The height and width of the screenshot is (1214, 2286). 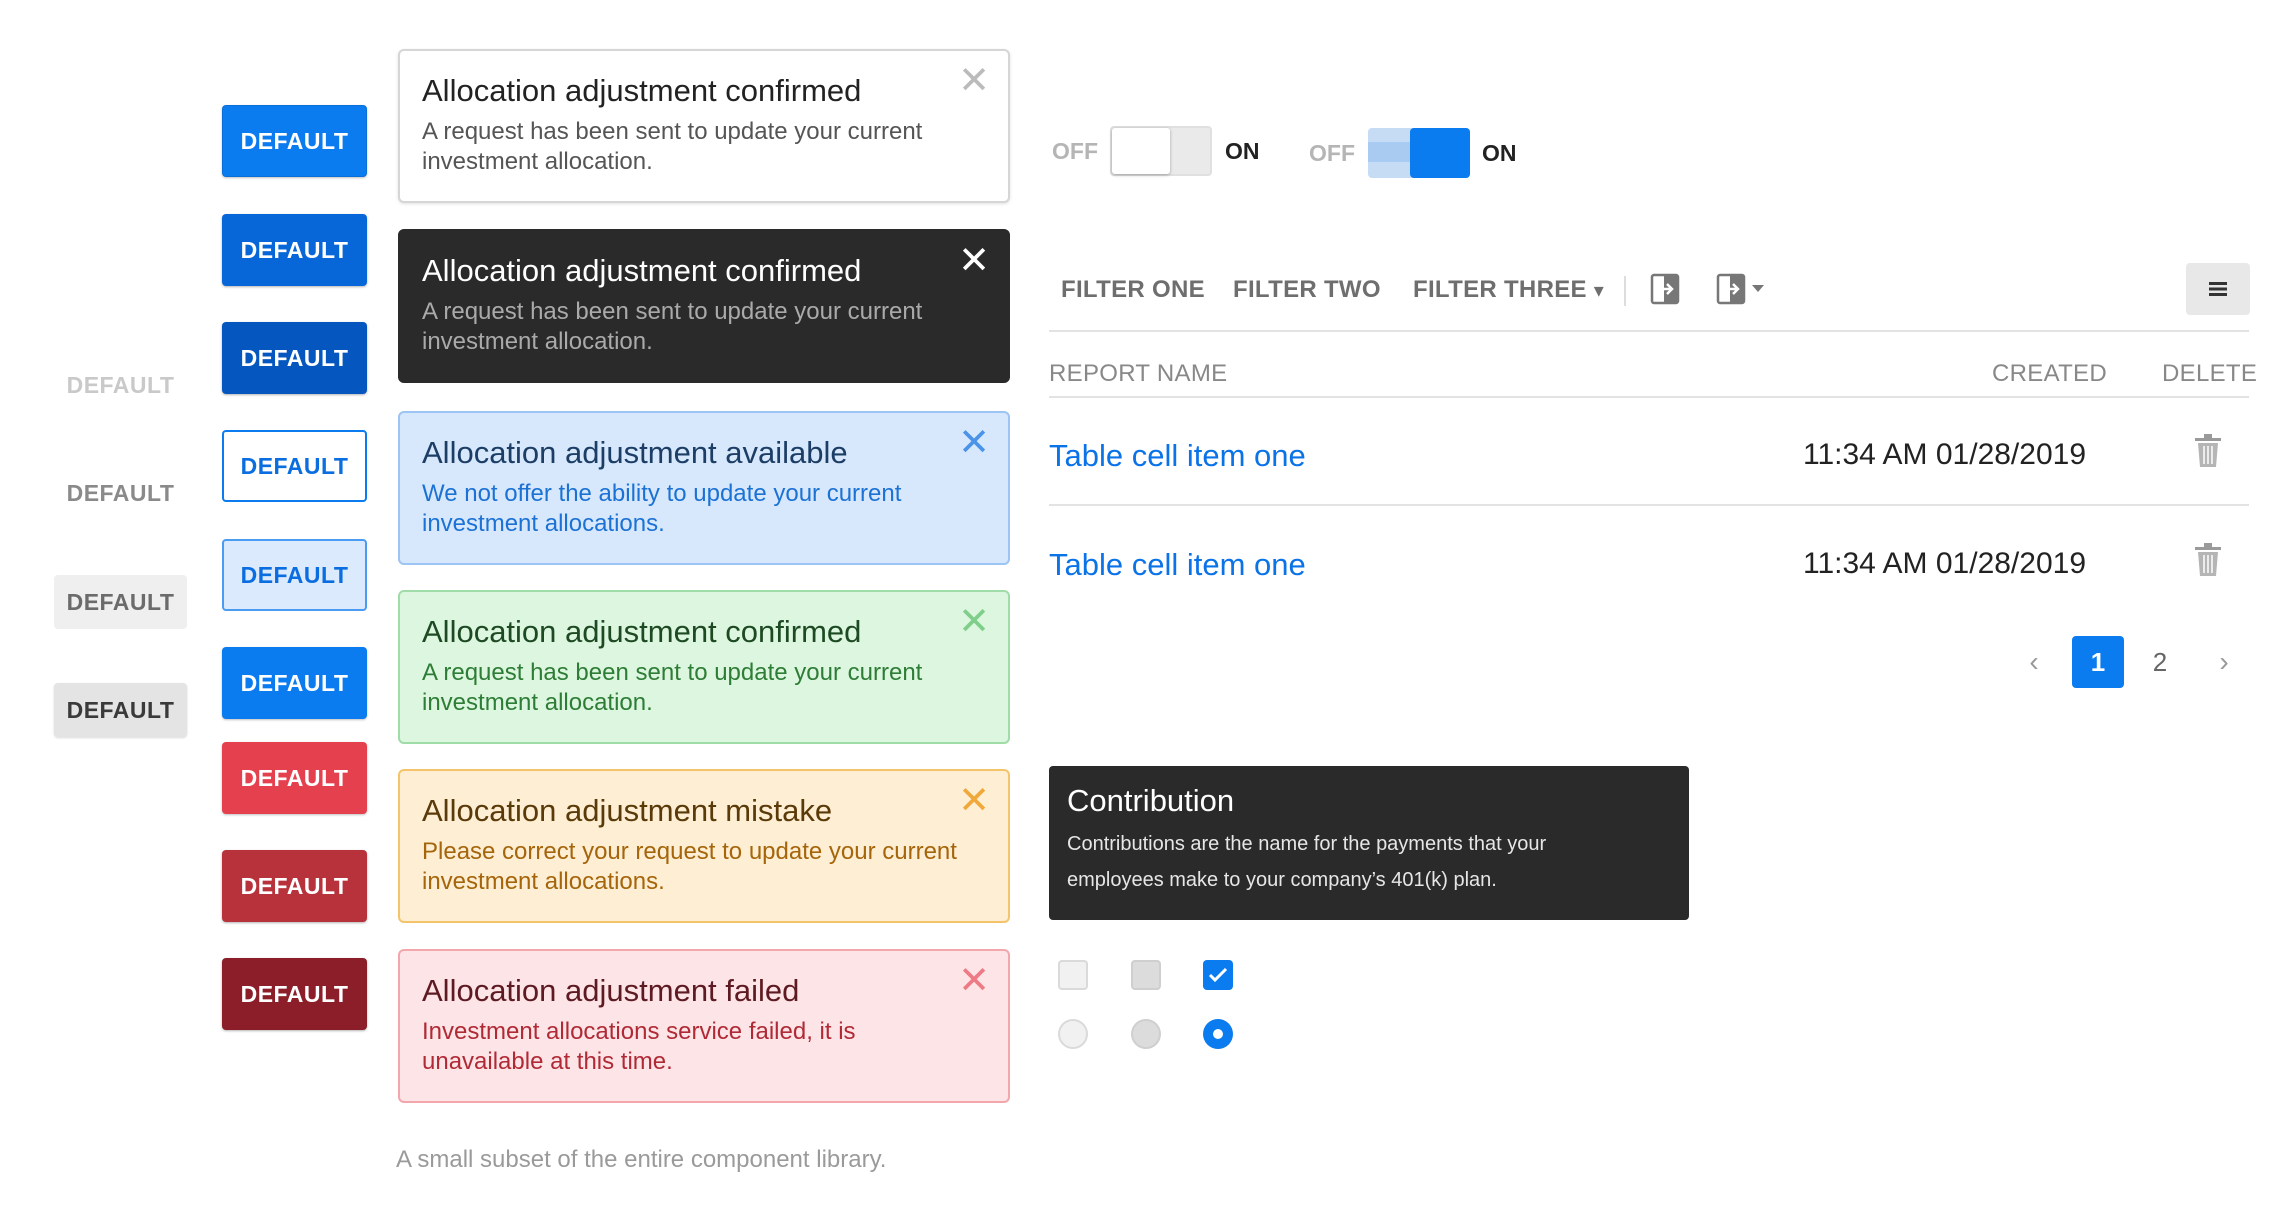 What do you see at coordinates (1625, 291) in the screenshot?
I see `filter-divider` at bounding box center [1625, 291].